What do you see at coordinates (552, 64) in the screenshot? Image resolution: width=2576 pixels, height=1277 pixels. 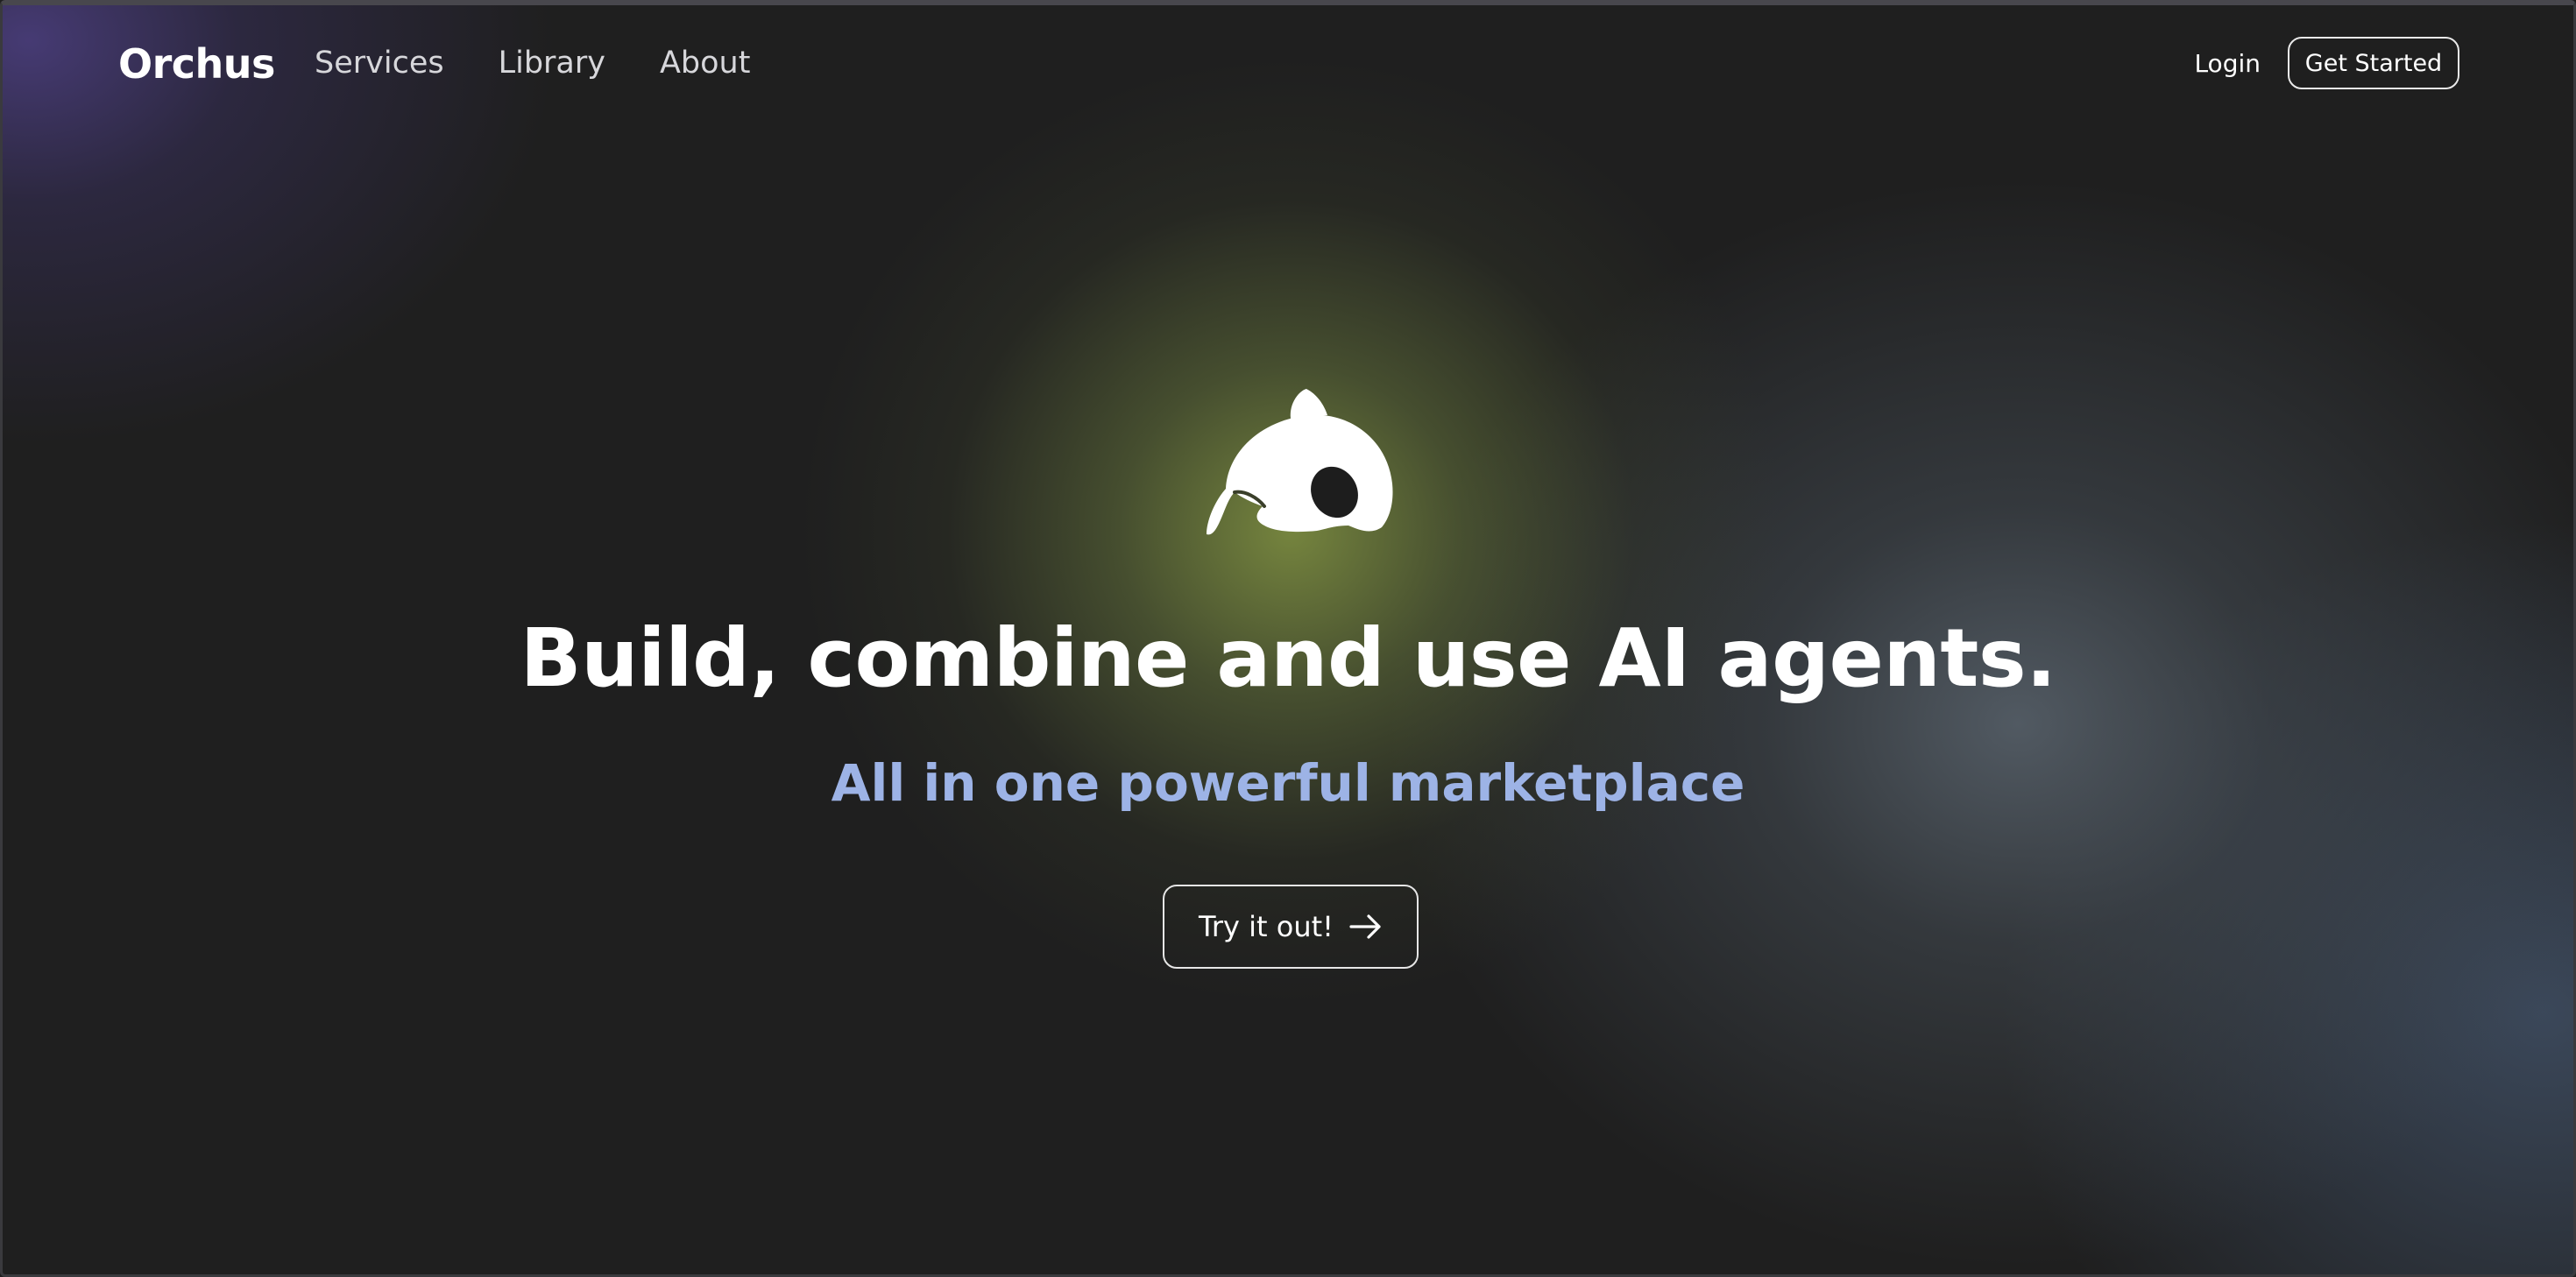 I see `nav-link-library: Library` at bounding box center [552, 64].